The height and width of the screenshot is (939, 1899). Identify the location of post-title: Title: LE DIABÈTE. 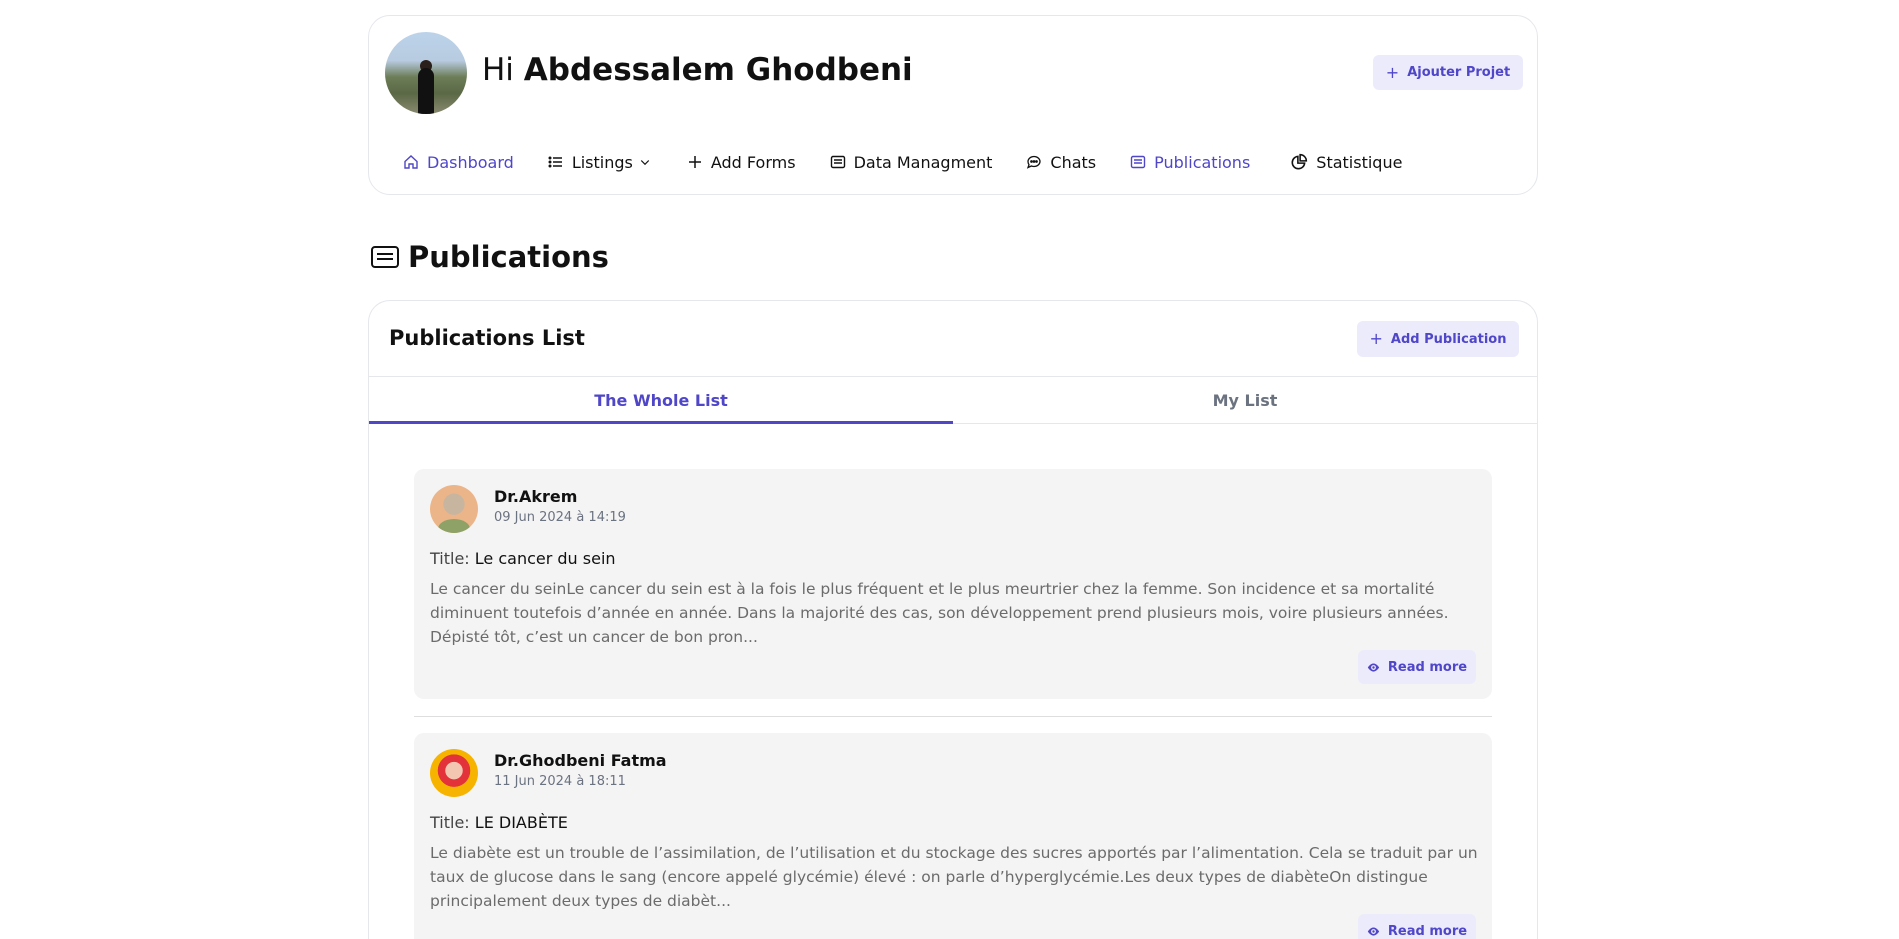
(499, 822).